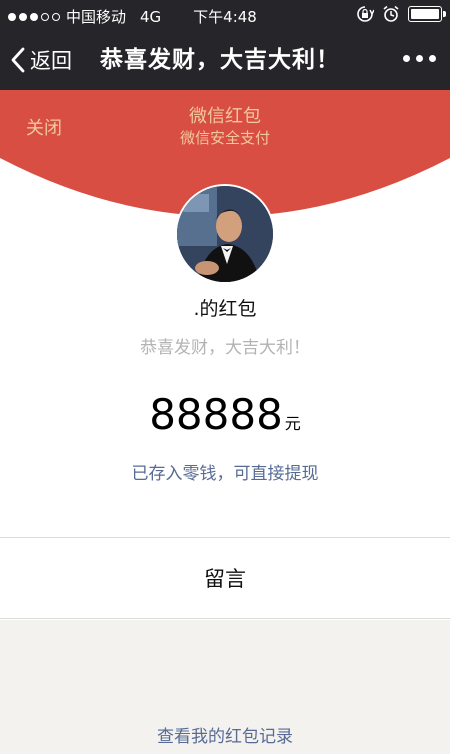  Describe the element at coordinates (419, 58) in the screenshot. I see `more-icon` at that location.